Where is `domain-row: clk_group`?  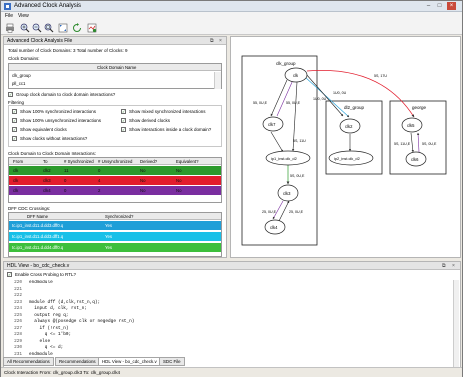
domain-row: clk_group is located at coordinates (21, 75).